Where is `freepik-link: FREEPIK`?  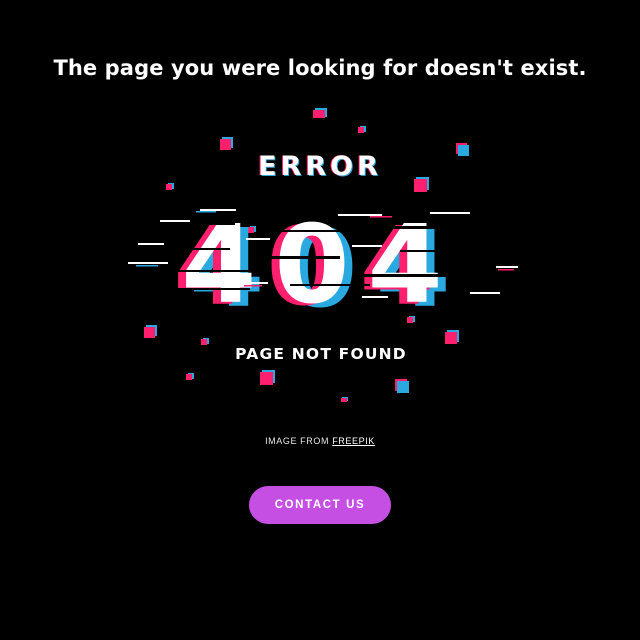
freepik-link: FREEPIK is located at coordinates (353, 441).